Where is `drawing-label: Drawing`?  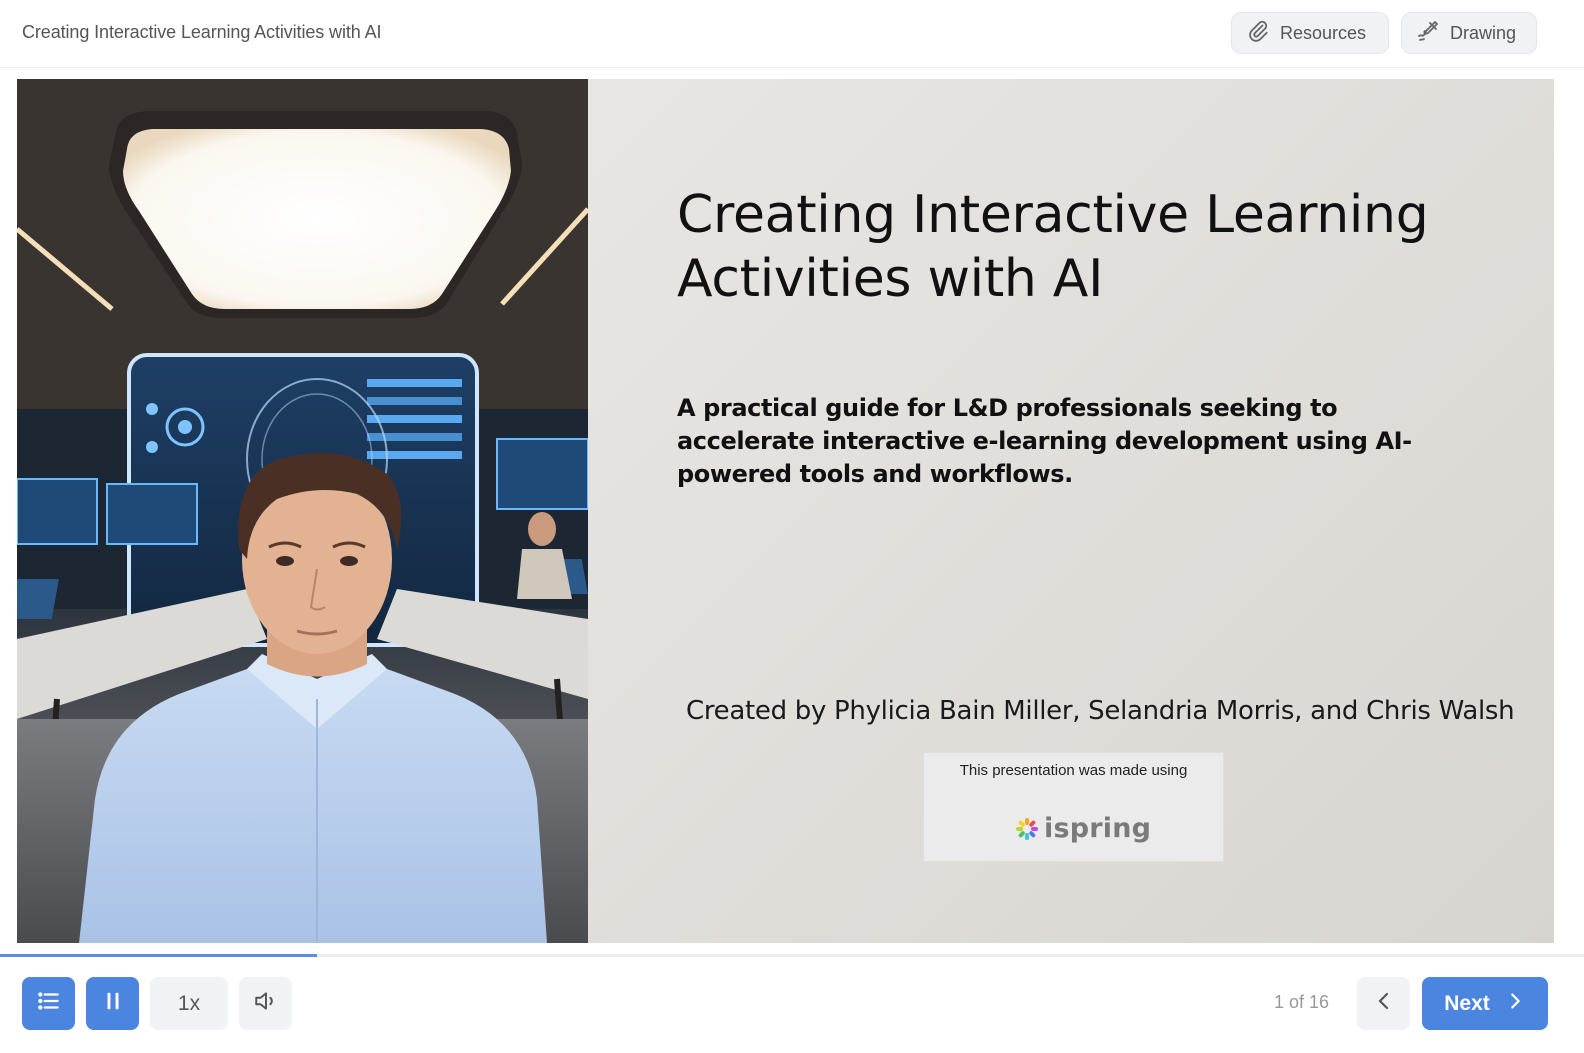 drawing-label: Drawing is located at coordinates (1483, 32).